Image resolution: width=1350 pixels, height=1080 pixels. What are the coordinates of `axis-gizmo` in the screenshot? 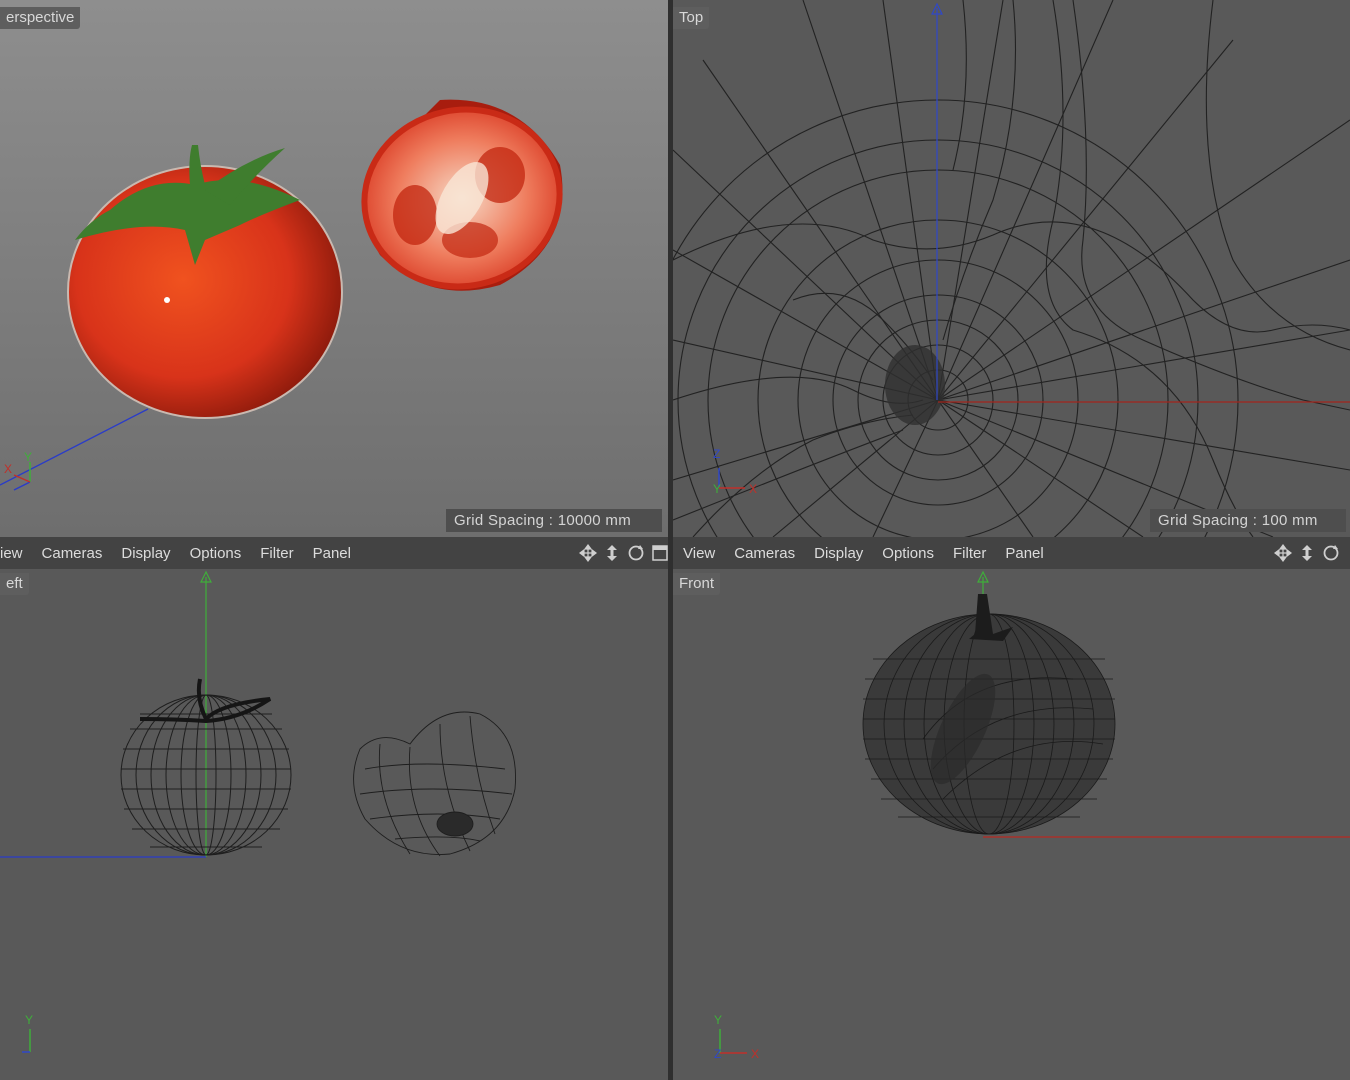 It's located at (22, 476).